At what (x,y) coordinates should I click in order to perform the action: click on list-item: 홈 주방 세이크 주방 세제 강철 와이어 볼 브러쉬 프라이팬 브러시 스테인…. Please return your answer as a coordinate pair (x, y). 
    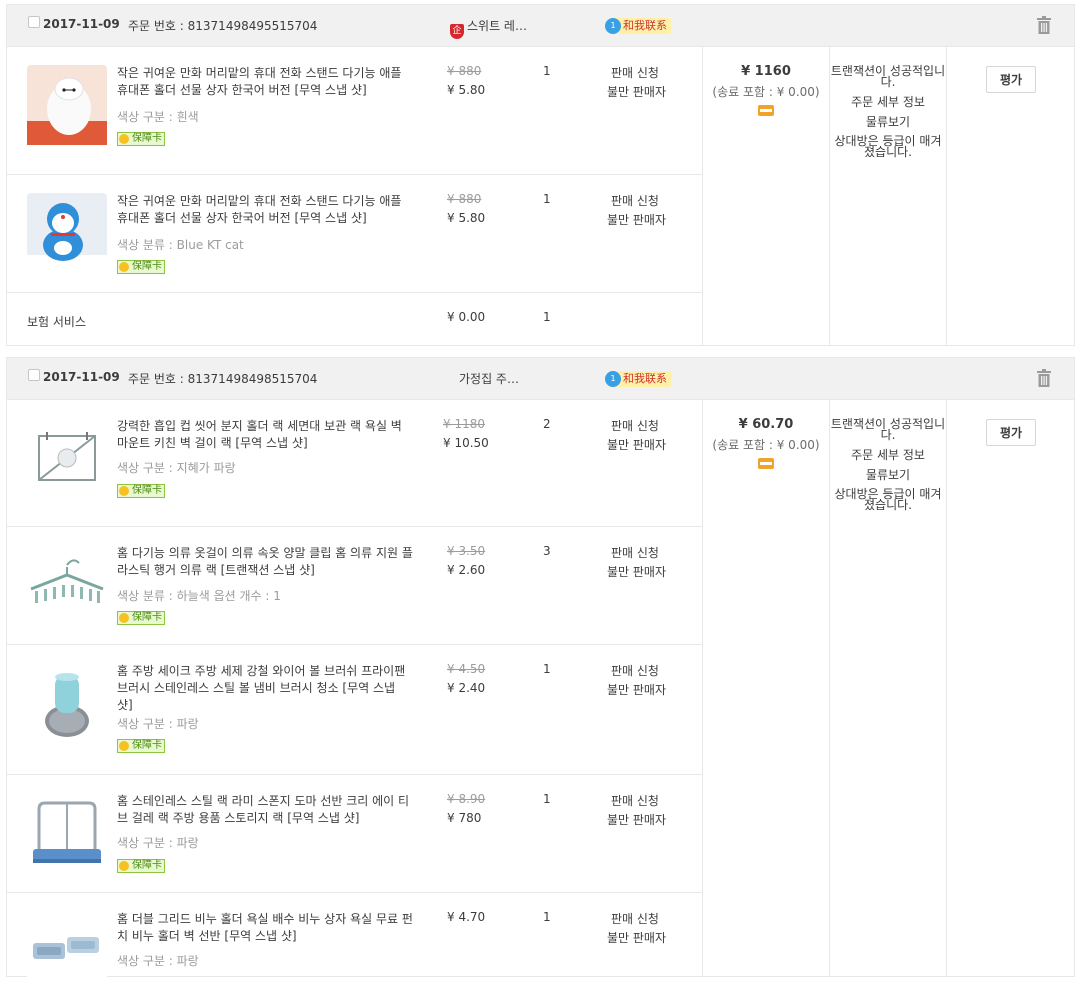
    Looking at the image, I should click on (354, 710).